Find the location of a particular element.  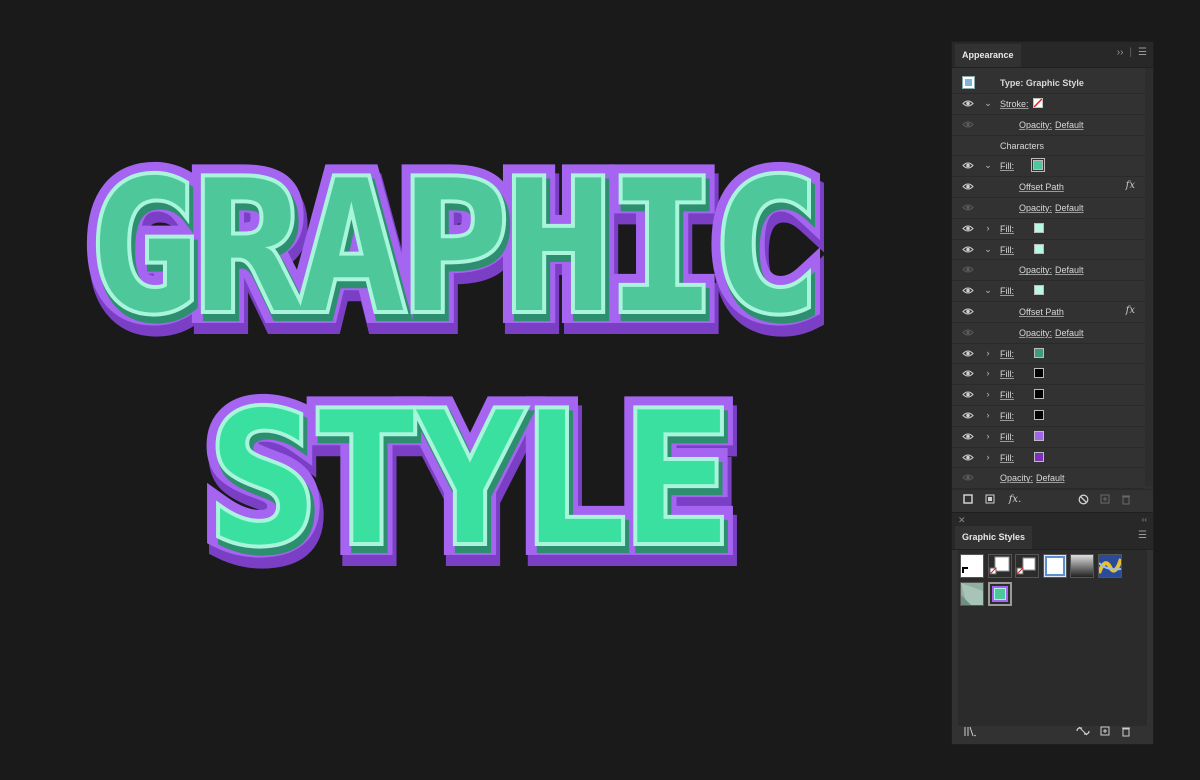

appearance-row-main-opacity: Opacity: Default is located at coordinates (1048, 479).